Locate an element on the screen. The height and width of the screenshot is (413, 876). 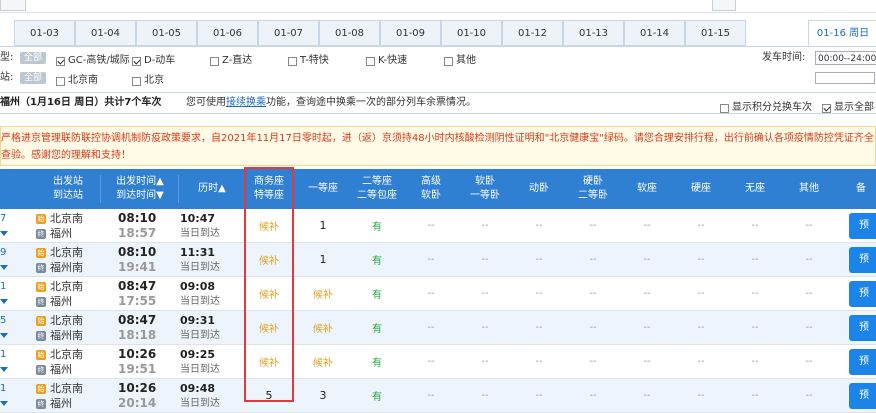
header-divider is located at coordinates (178, 189).